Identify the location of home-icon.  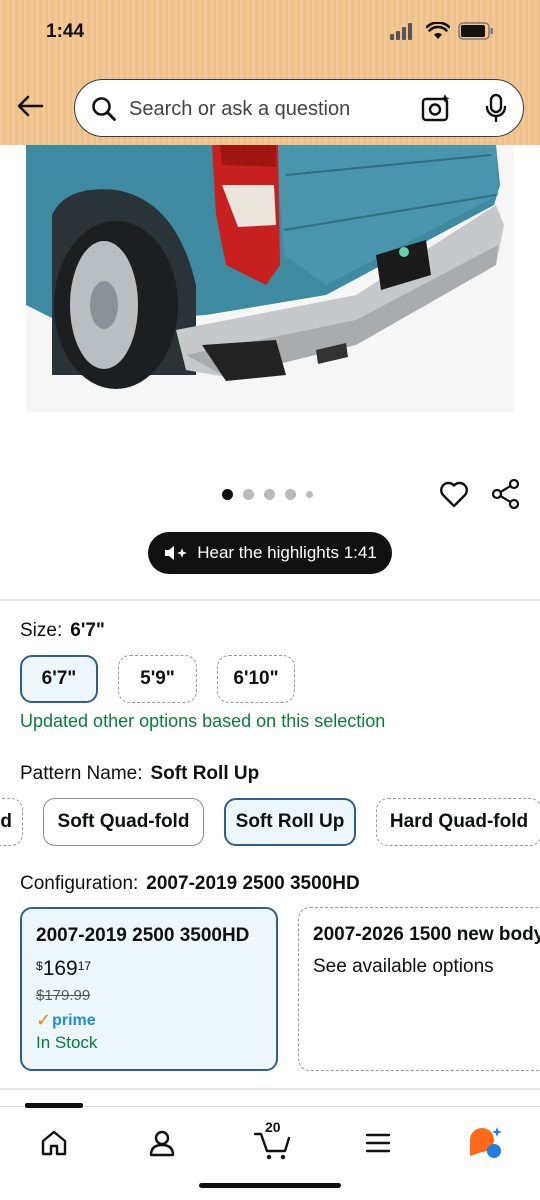
(54, 1143).